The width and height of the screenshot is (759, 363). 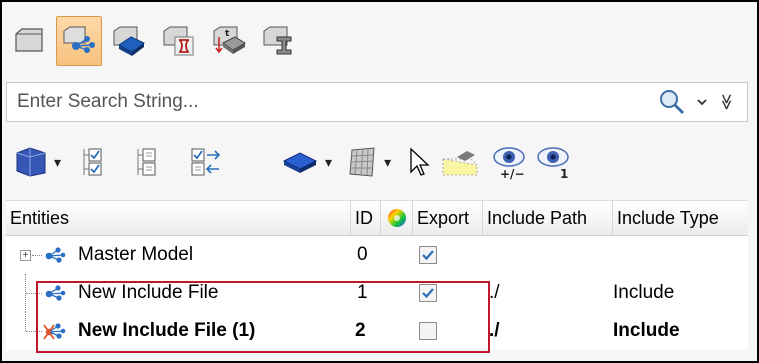 I want to click on entity-cell: New Include File, so click(x=178, y=293).